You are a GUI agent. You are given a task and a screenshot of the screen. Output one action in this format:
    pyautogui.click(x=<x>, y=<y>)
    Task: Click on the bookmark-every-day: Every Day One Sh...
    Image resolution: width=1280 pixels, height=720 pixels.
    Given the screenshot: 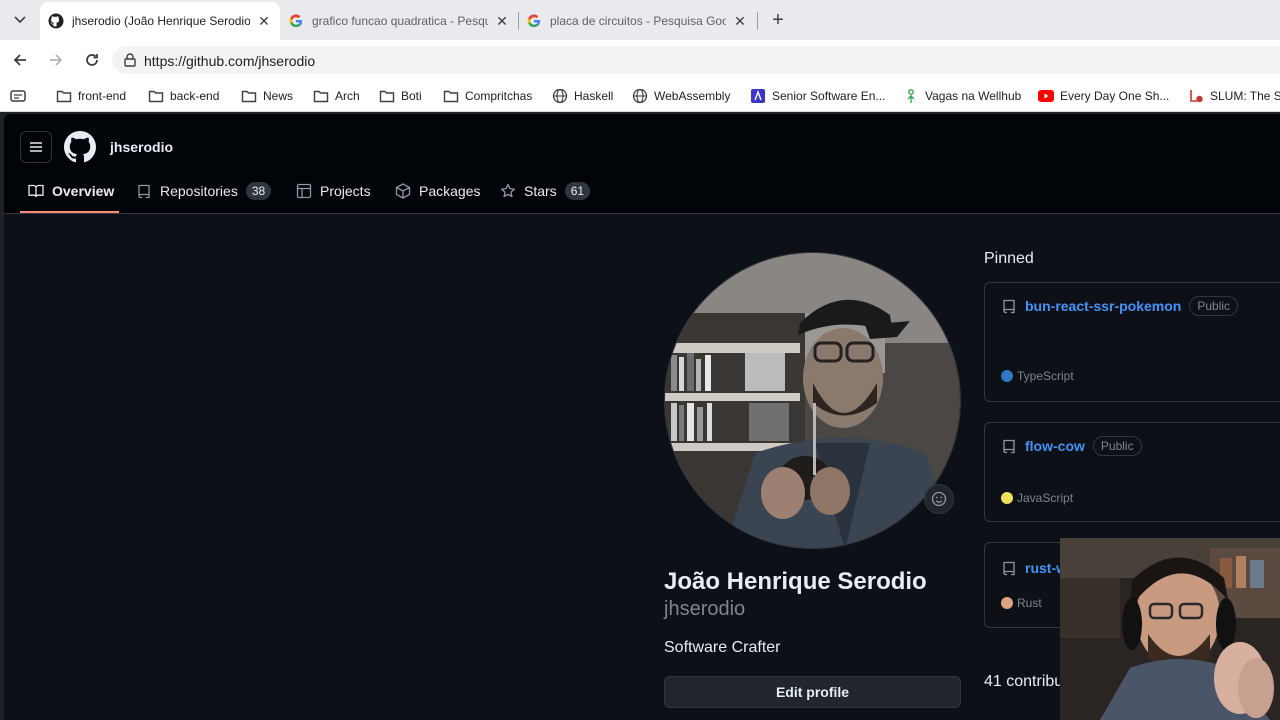 What is the action you would take?
    pyautogui.click(x=1103, y=96)
    